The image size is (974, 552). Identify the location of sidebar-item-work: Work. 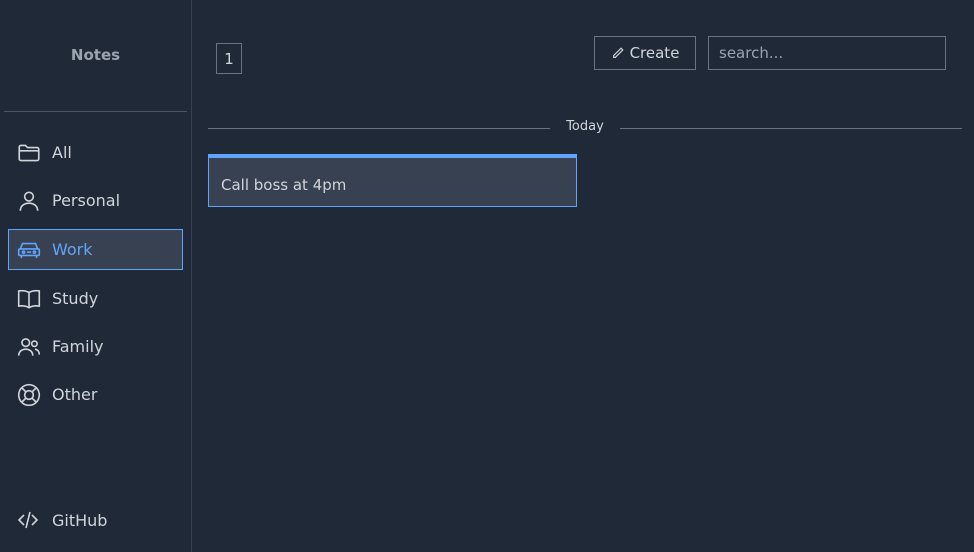
(95, 249).